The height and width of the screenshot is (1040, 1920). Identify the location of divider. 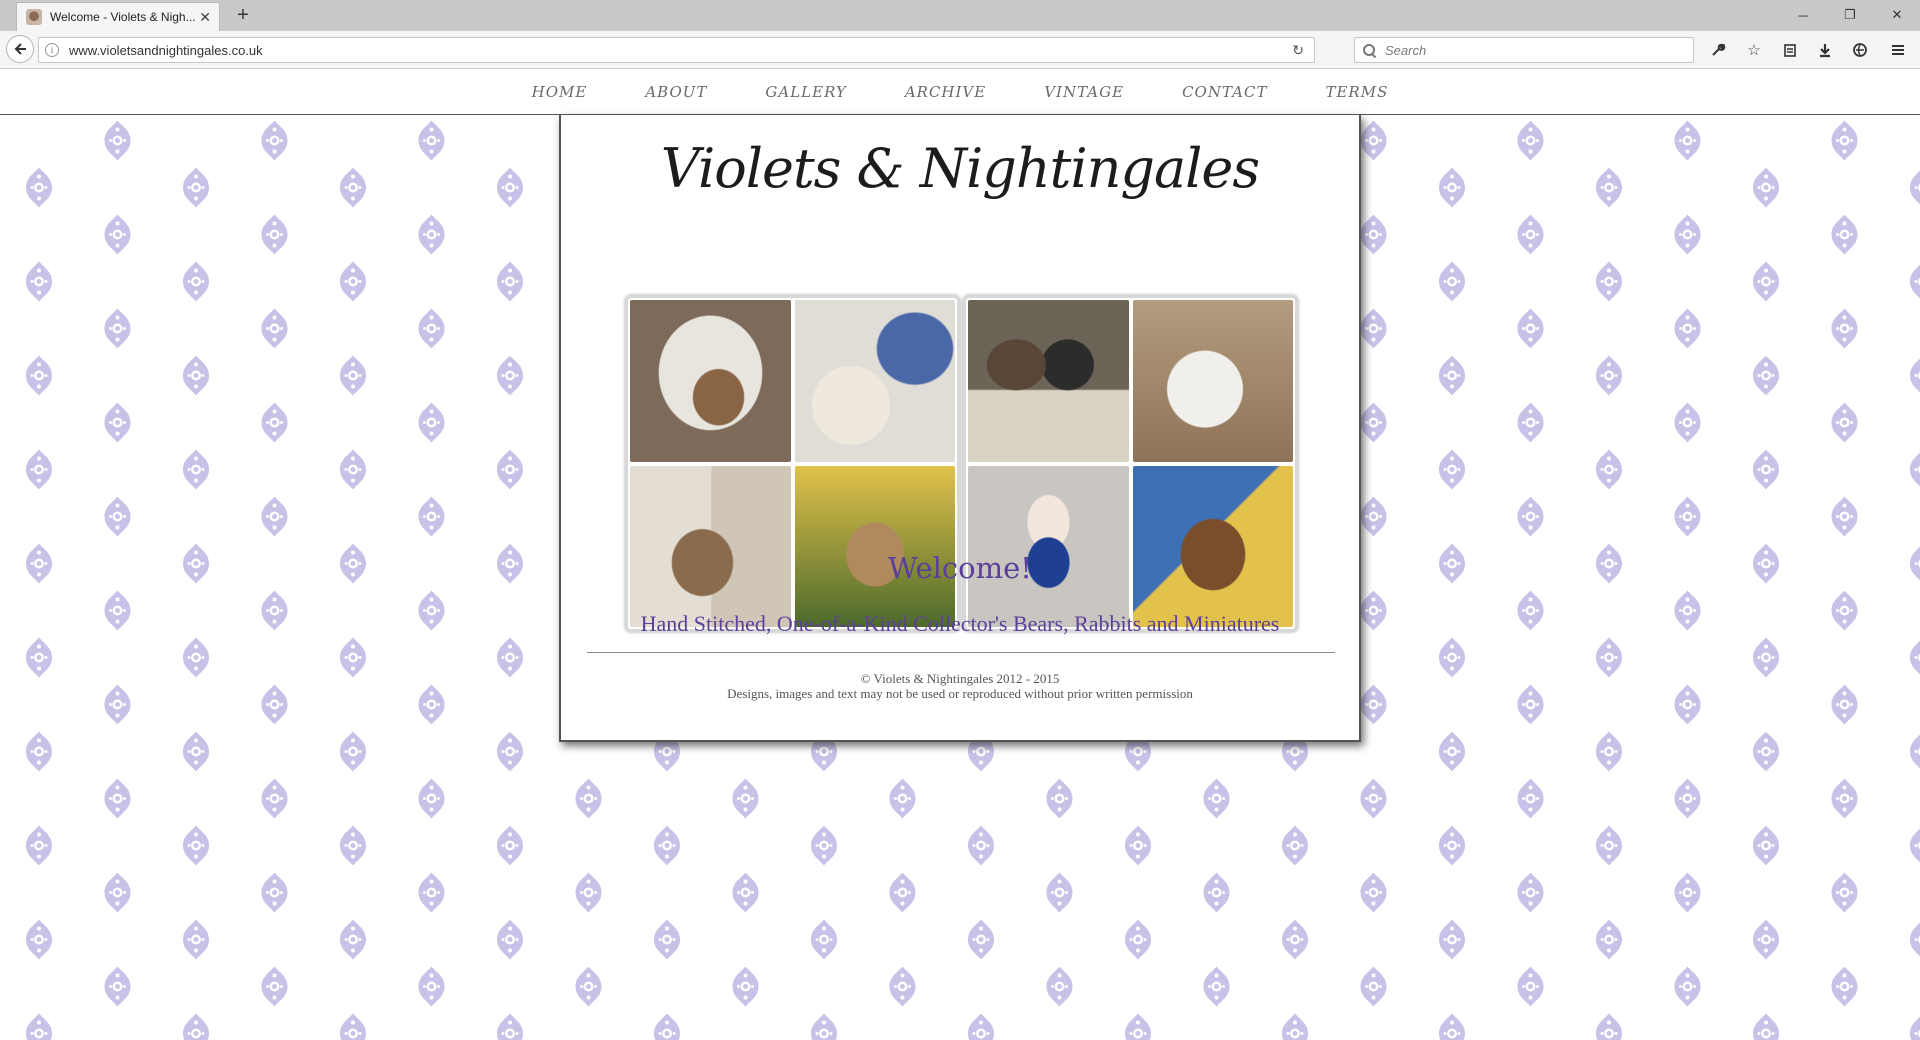
(961, 652).